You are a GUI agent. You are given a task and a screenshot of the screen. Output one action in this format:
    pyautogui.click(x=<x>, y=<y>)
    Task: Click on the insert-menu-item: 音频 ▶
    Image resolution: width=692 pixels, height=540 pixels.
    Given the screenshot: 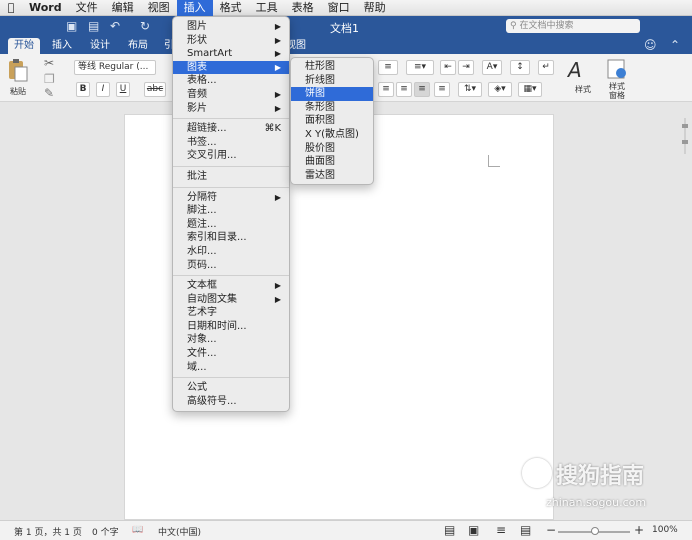 What is the action you would take?
    pyautogui.click(x=231, y=95)
    